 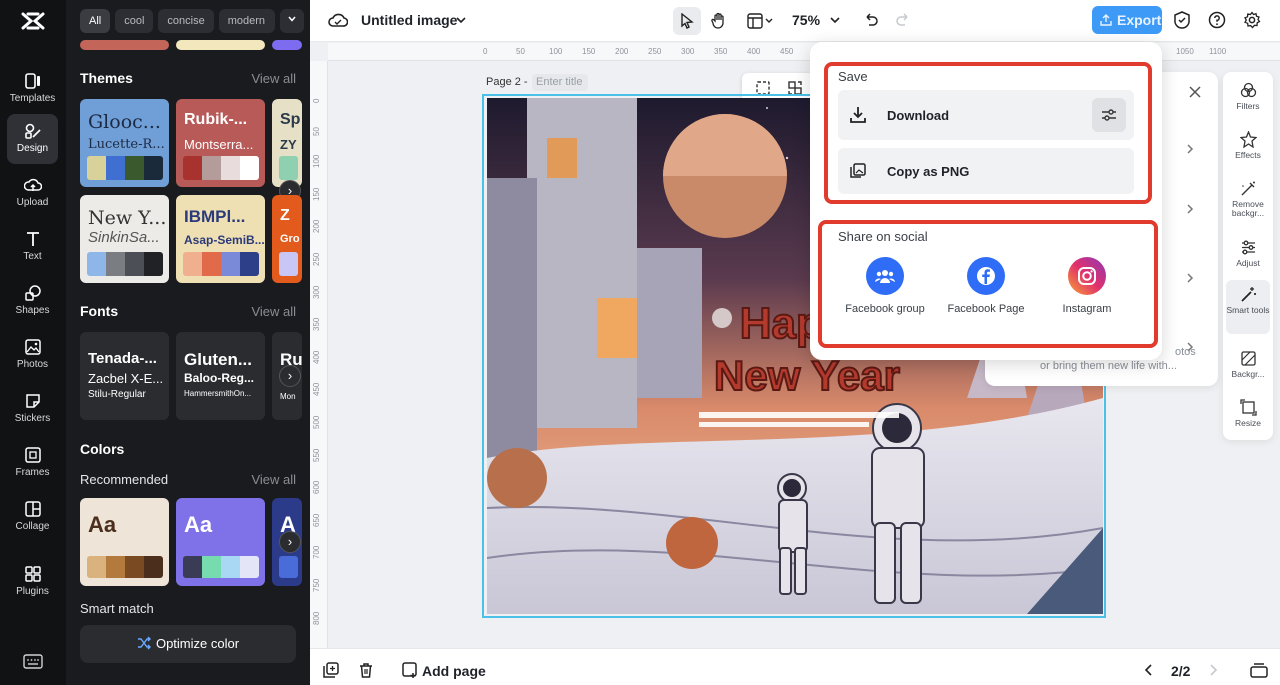 What do you see at coordinates (246, 21) in the screenshot?
I see `chip-modern: modern` at bounding box center [246, 21].